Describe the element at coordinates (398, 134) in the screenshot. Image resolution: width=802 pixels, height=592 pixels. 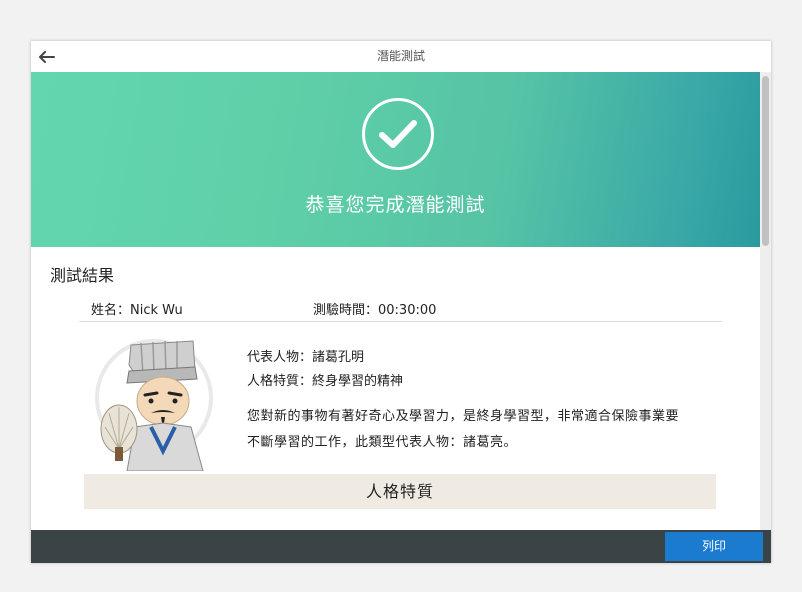
I see `checkmark-circle-icon` at that location.